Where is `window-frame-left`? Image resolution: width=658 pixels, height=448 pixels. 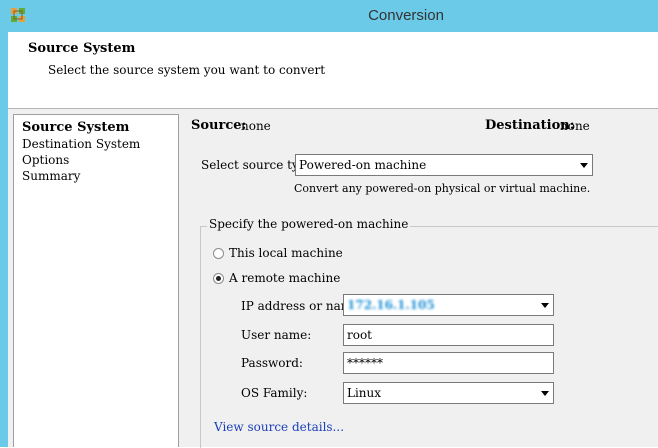
window-frame-left is located at coordinates (4, 239).